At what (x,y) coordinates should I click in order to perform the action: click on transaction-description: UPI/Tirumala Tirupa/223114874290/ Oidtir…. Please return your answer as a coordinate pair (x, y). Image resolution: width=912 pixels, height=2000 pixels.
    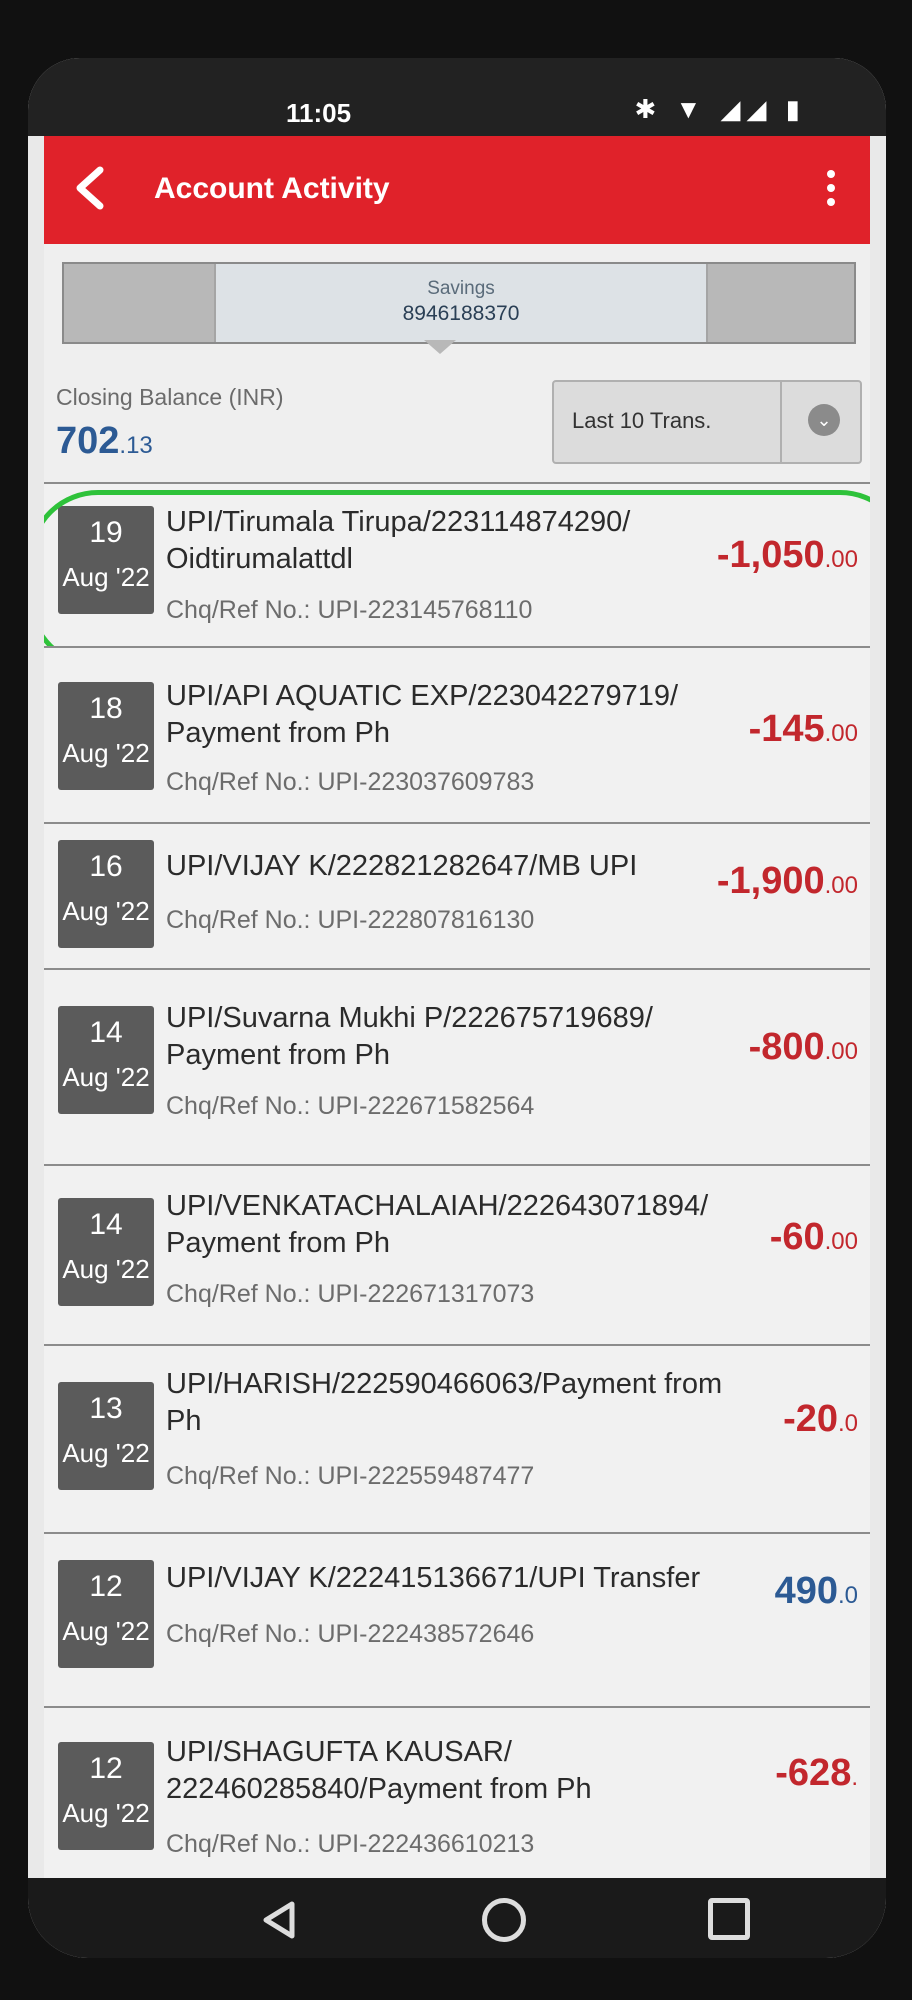
    Looking at the image, I should click on (398, 540).